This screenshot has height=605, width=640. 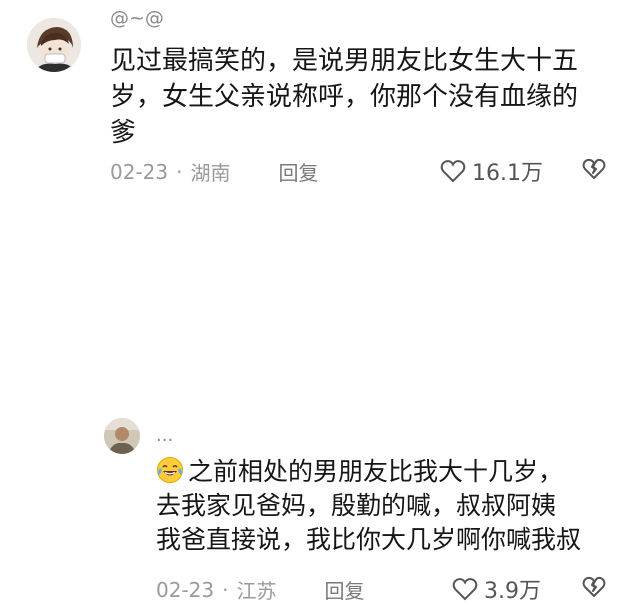 I want to click on comment-line-text: 之前相处的男朋友比我大十几岁，, so click(x=376, y=471).